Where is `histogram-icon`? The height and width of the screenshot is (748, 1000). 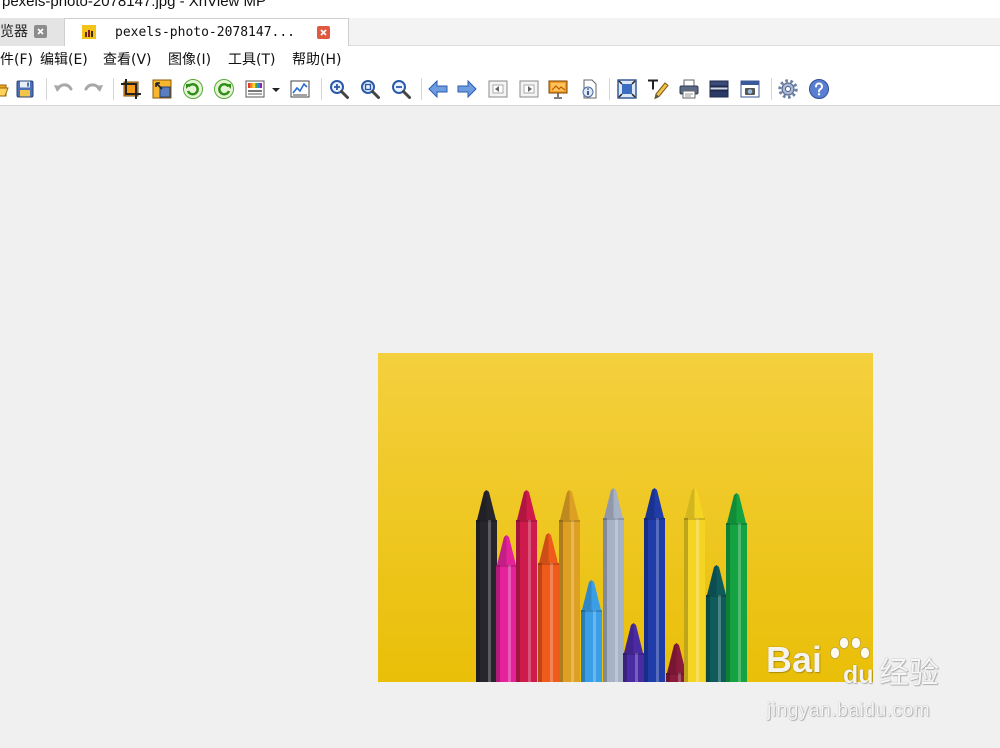 histogram-icon is located at coordinates (300, 89).